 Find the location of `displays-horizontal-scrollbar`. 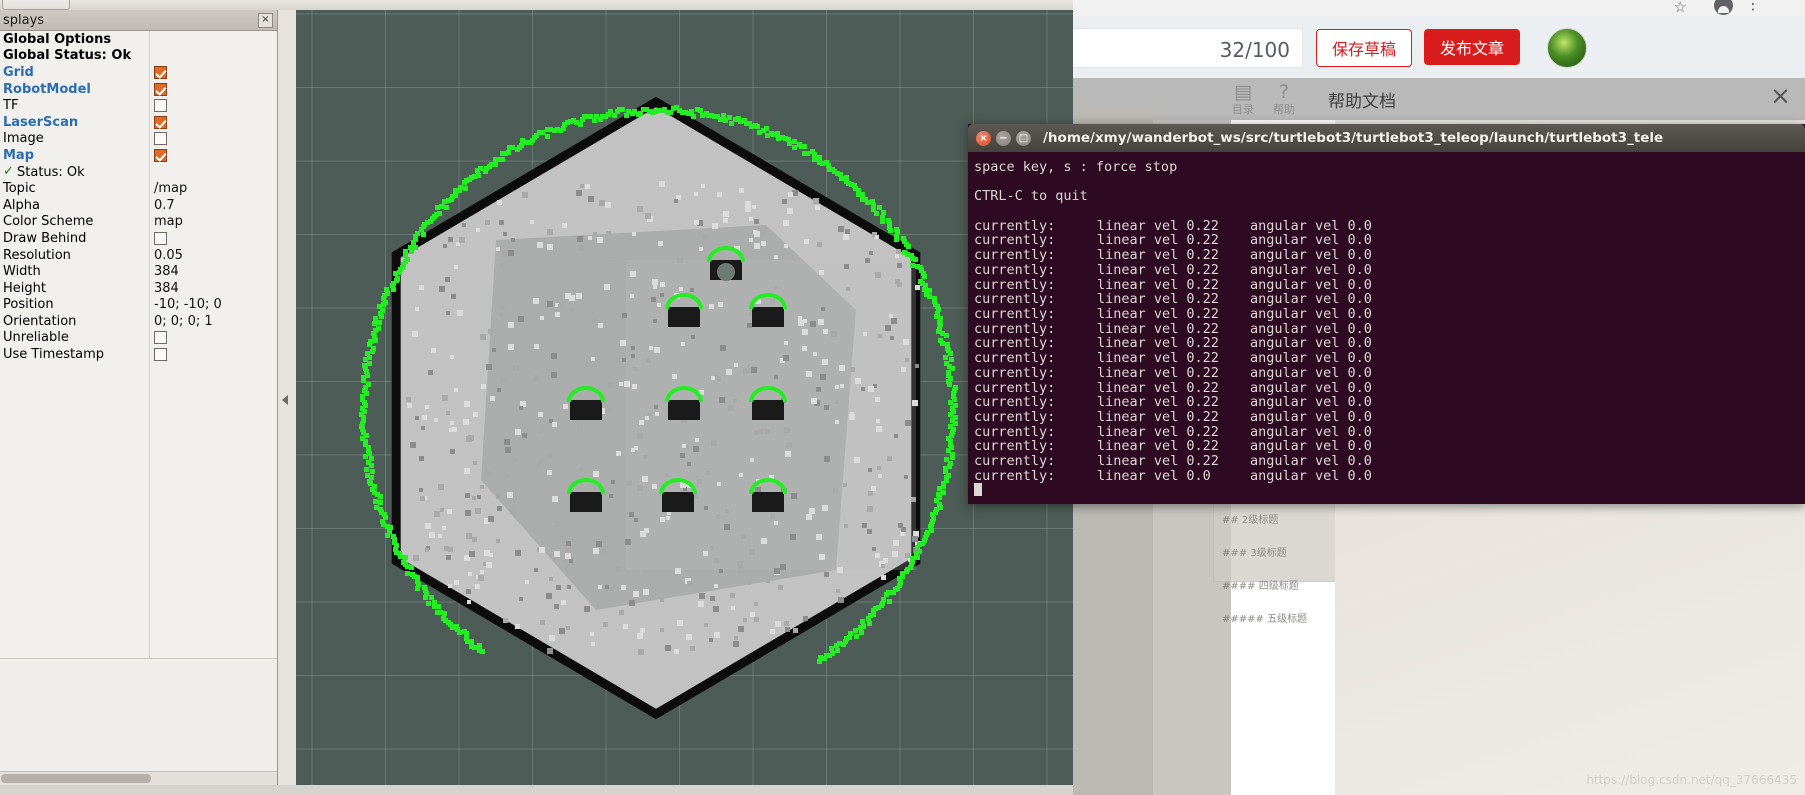

displays-horizontal-scrollbar is located at coordinates (138, 778).